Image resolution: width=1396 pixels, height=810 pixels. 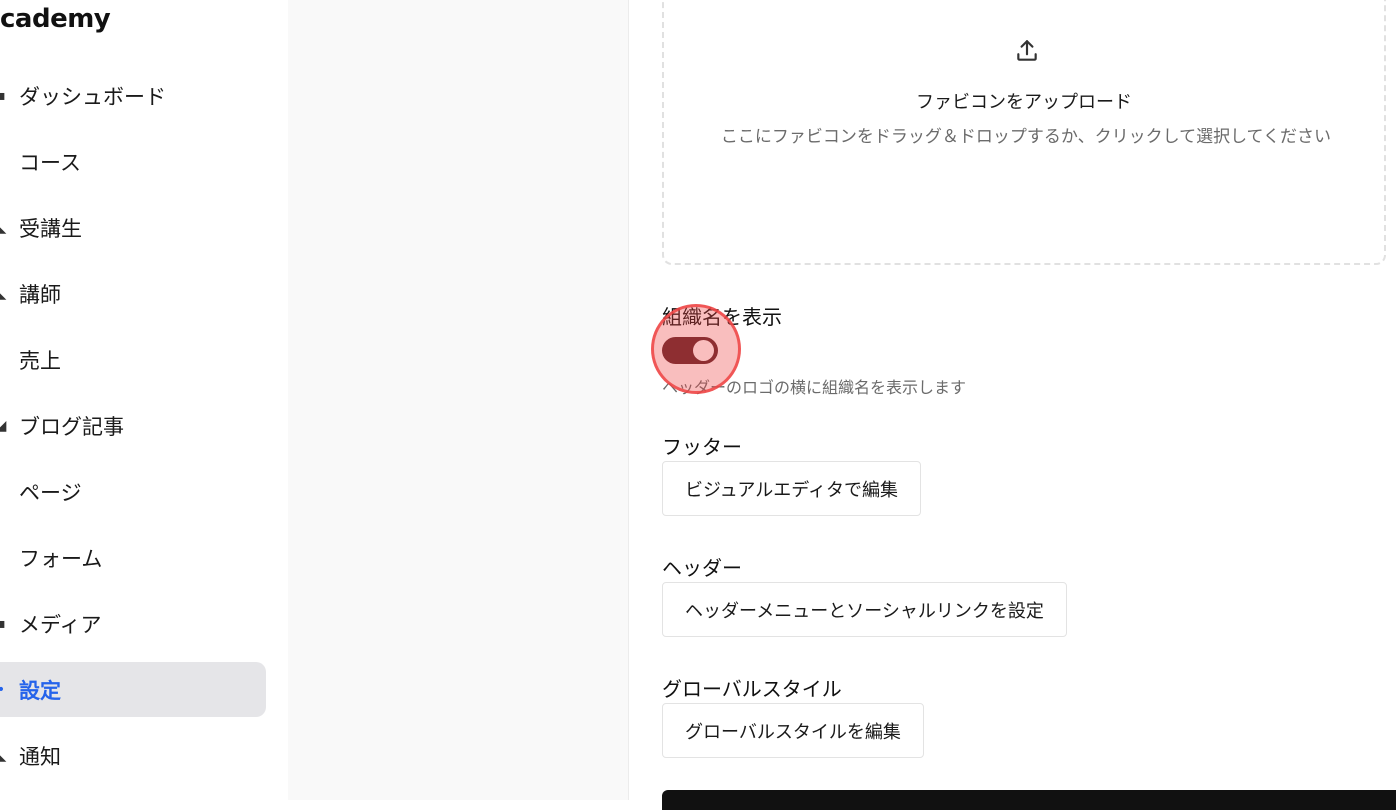 What do you see at coordinates (1029, 800) in the screenshot?
I see `save-bar` at bounding box center [1029, 800].